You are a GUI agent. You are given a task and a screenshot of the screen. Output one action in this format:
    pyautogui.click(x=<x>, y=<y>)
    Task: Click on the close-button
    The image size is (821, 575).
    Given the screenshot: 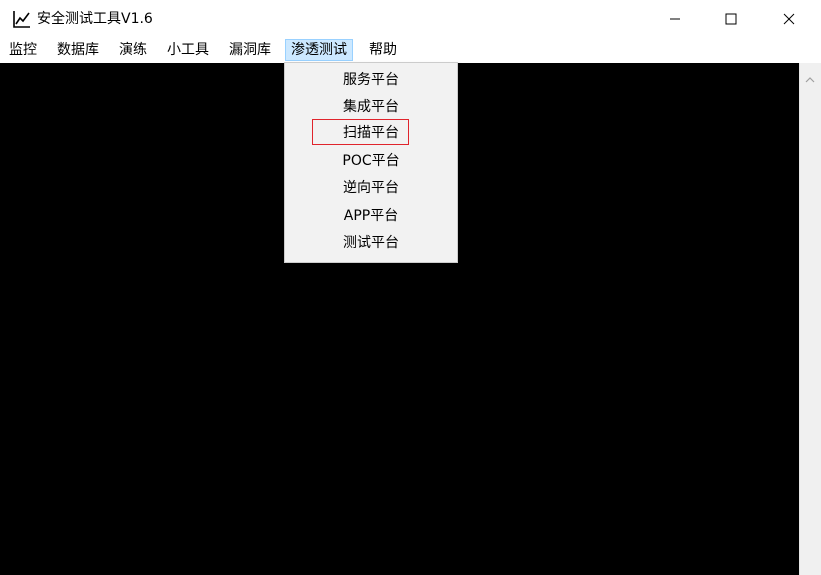 What is the action you would take?
    pyautogui.click(x=789, y=19)
    